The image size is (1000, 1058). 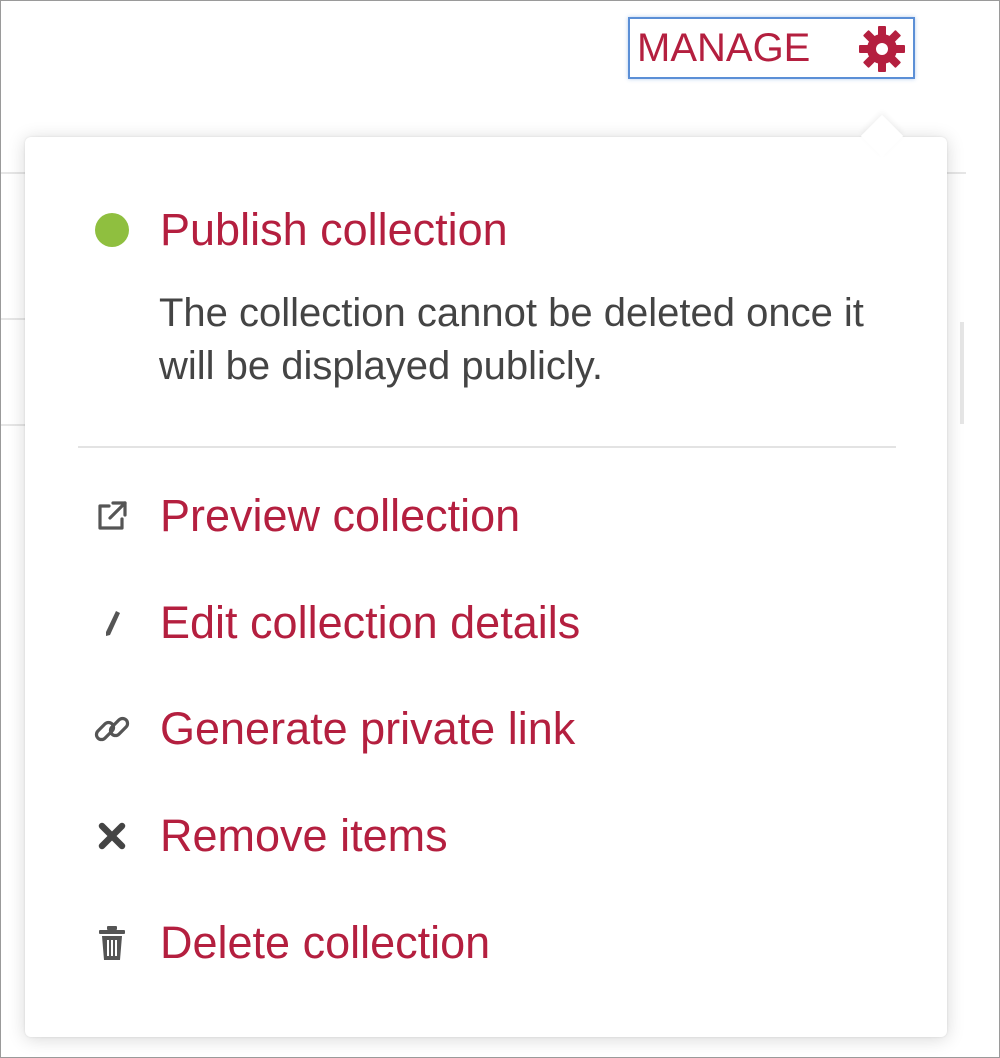 I want to click on delete-collection-item: Delete collection, so click(x=290, y=942).